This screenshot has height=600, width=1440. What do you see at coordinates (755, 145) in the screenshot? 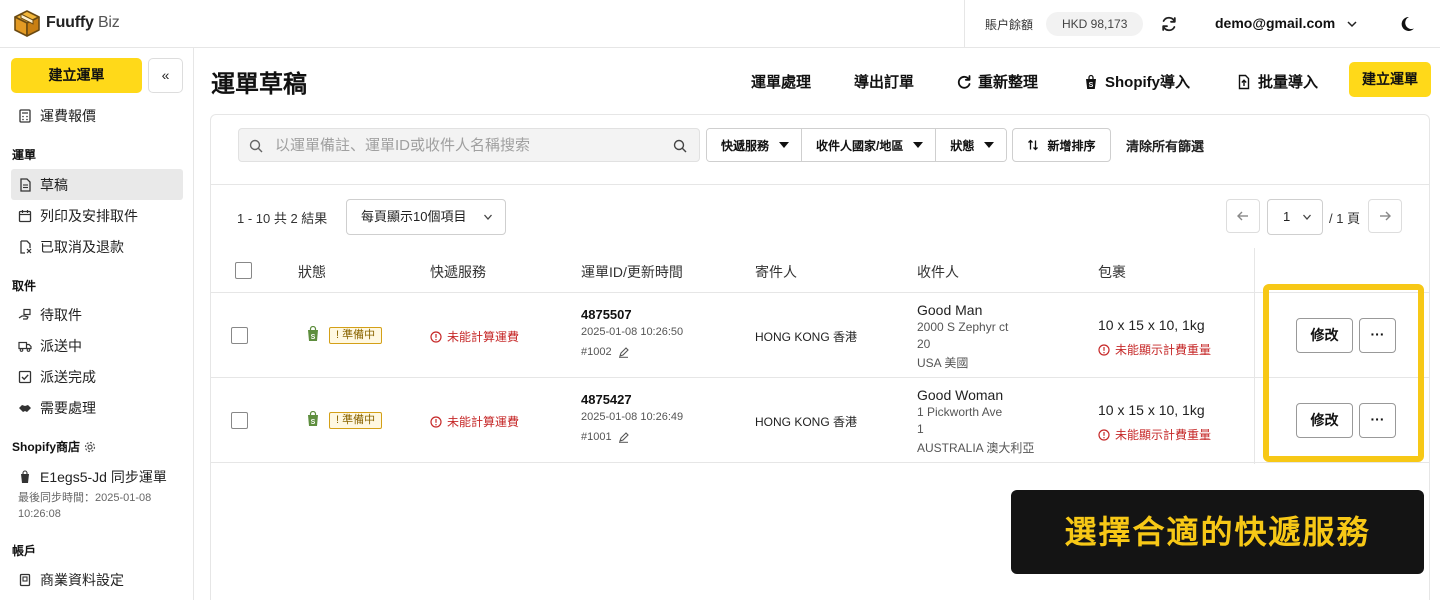
I see `courier-filter-dropdown: 快遞服務` at bounding box center [755, 145].